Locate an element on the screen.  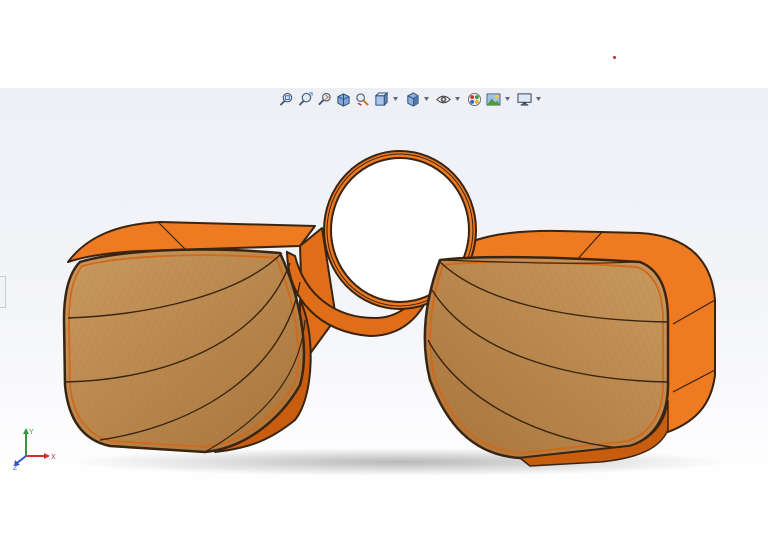
left-wood-face is located at coordinates (184, 351).